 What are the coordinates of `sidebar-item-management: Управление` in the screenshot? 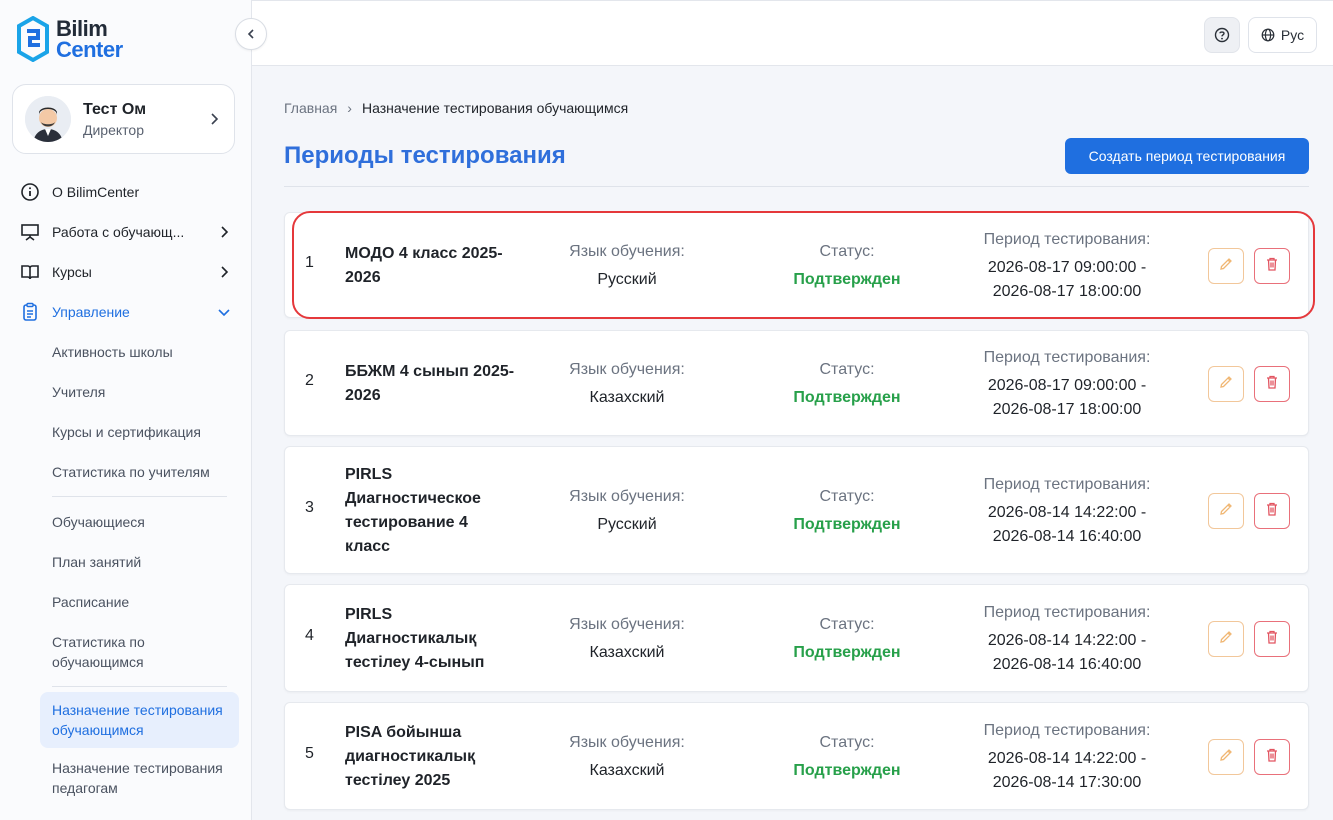 It's located at (125, 312).